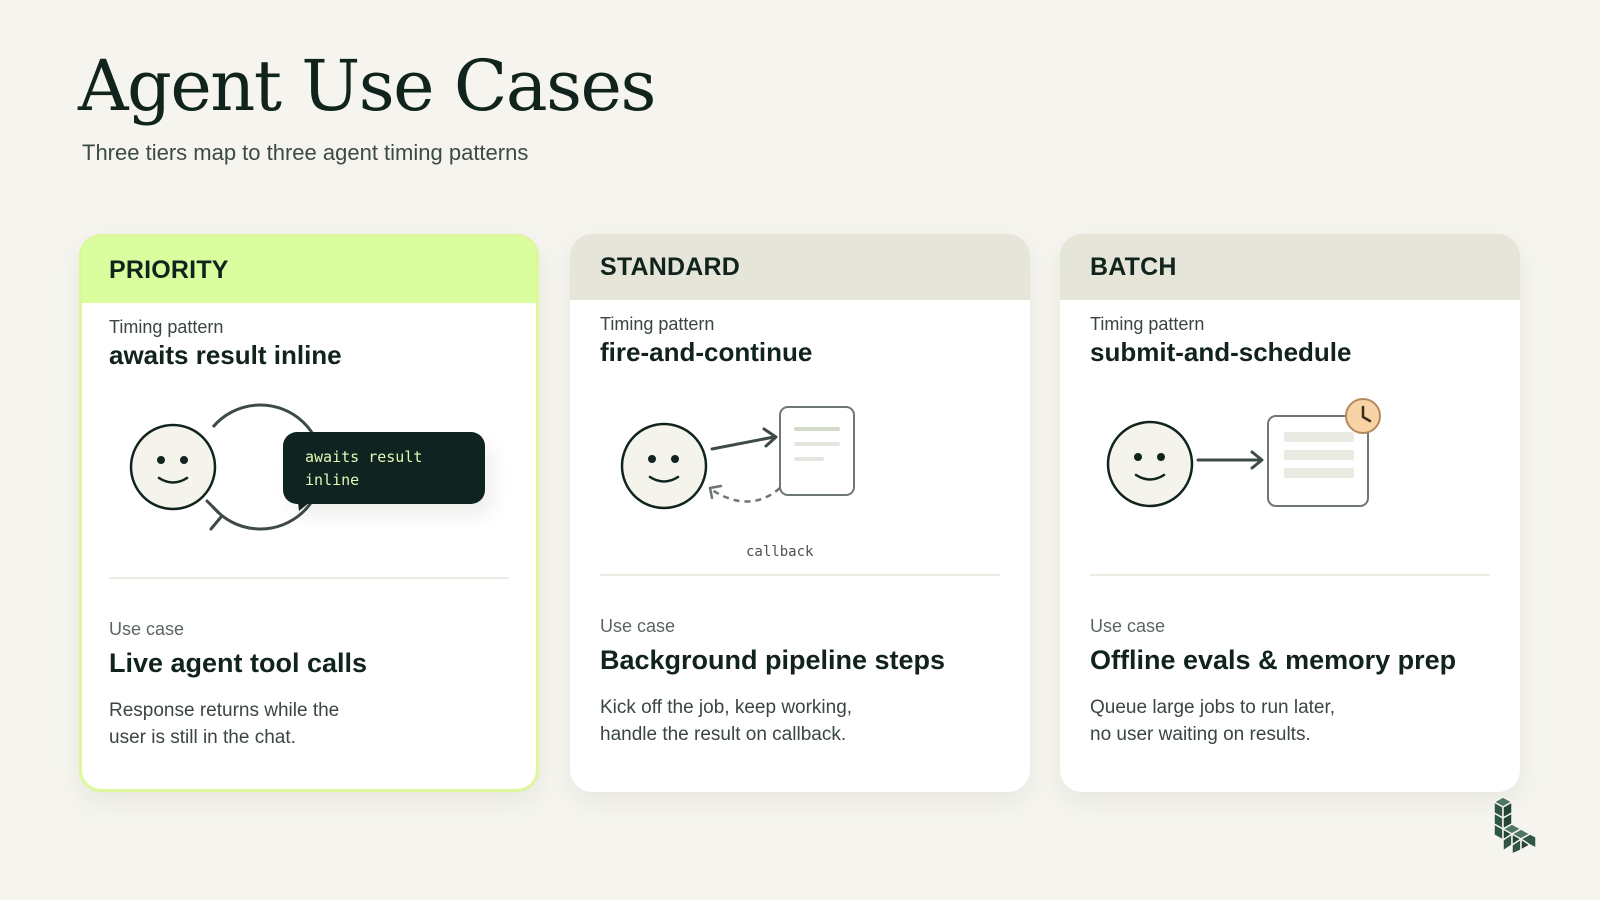 The image size is (1600, 900). What do you see at coordinates (723, 734) in the screenshot?
I see `description-line-2: handle the result on callback.` at bounding box center [723, 734].